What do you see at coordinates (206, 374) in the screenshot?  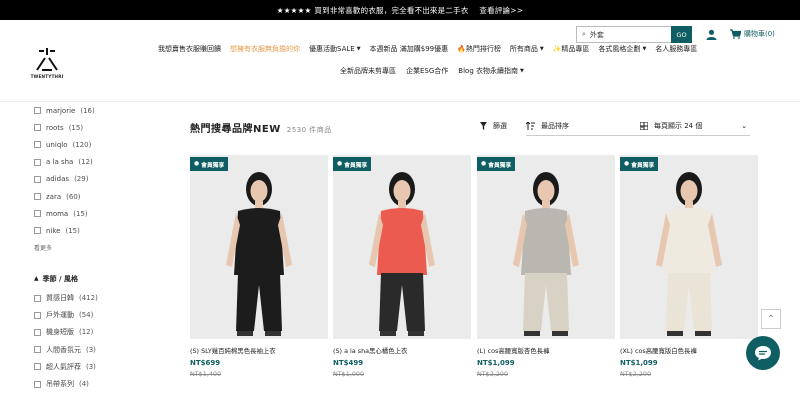 I see `product-original-price: NT$1,400` at bounding box center [206, 374].